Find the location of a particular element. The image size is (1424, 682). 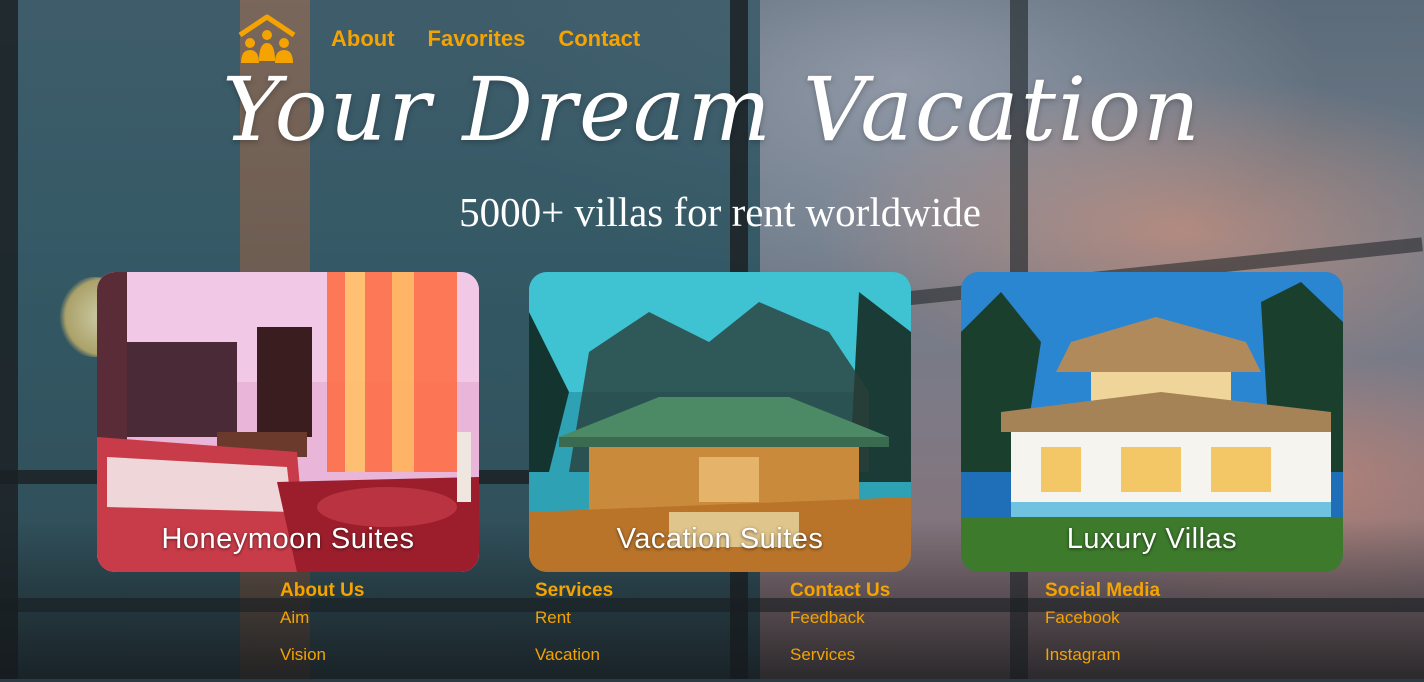

nav-link-contact: Contact is located at coordinates (599, 39).